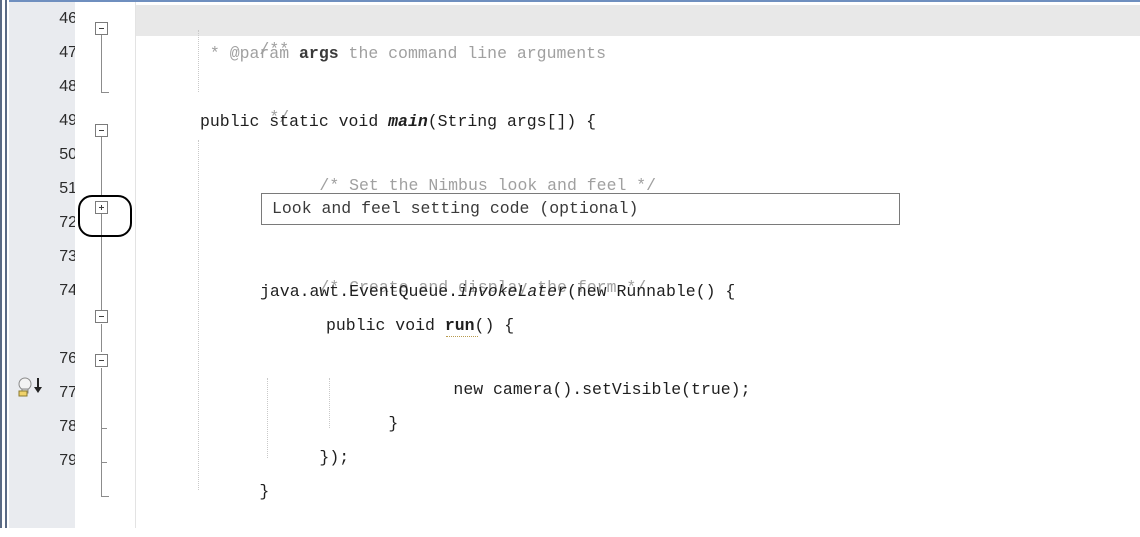  I want to click on code-line-76: new camera().setVisible(true);, so click(572, 372).